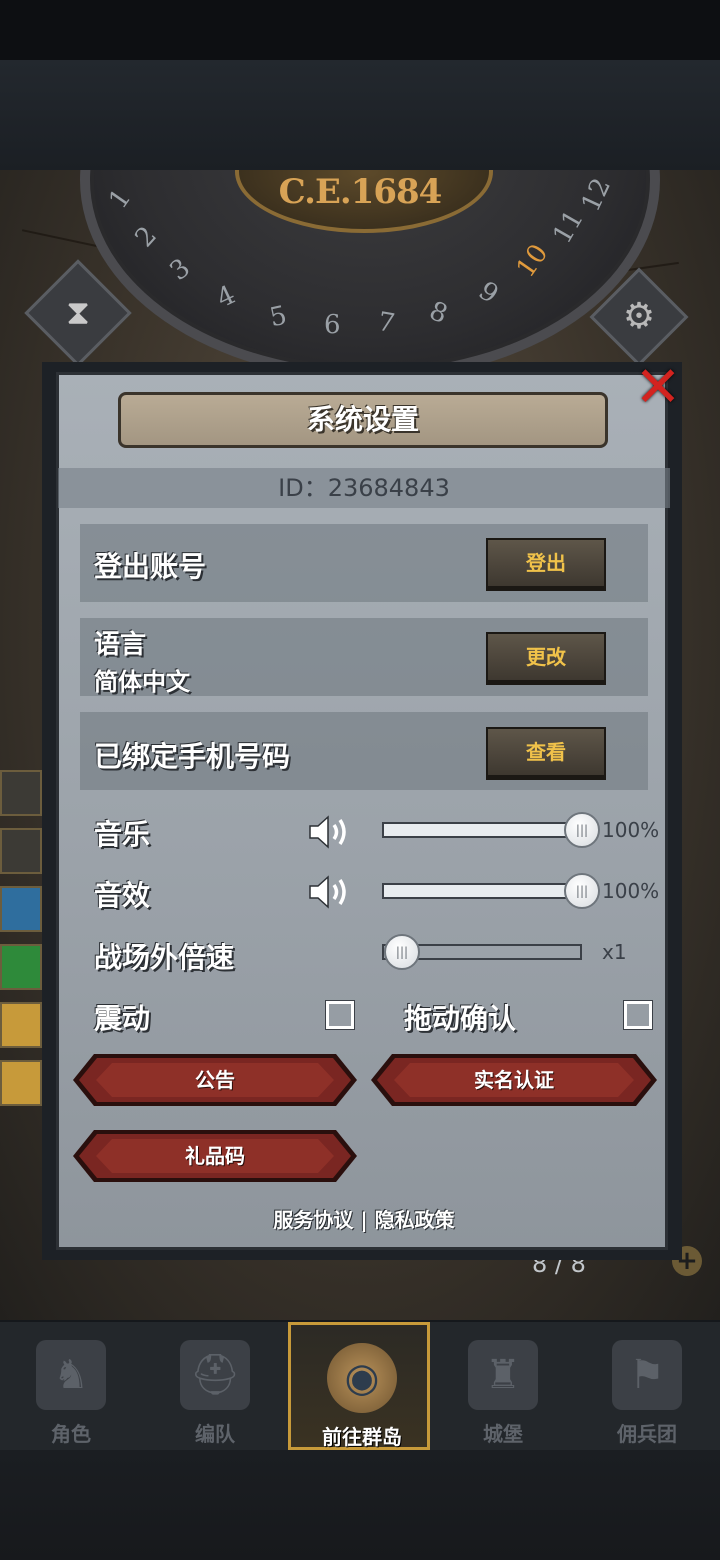 The image size is (720, 1560). Describe the element at coordinates (582, 891) in the screenshot. I see `sfx-slider-thumb: |||` at that location.